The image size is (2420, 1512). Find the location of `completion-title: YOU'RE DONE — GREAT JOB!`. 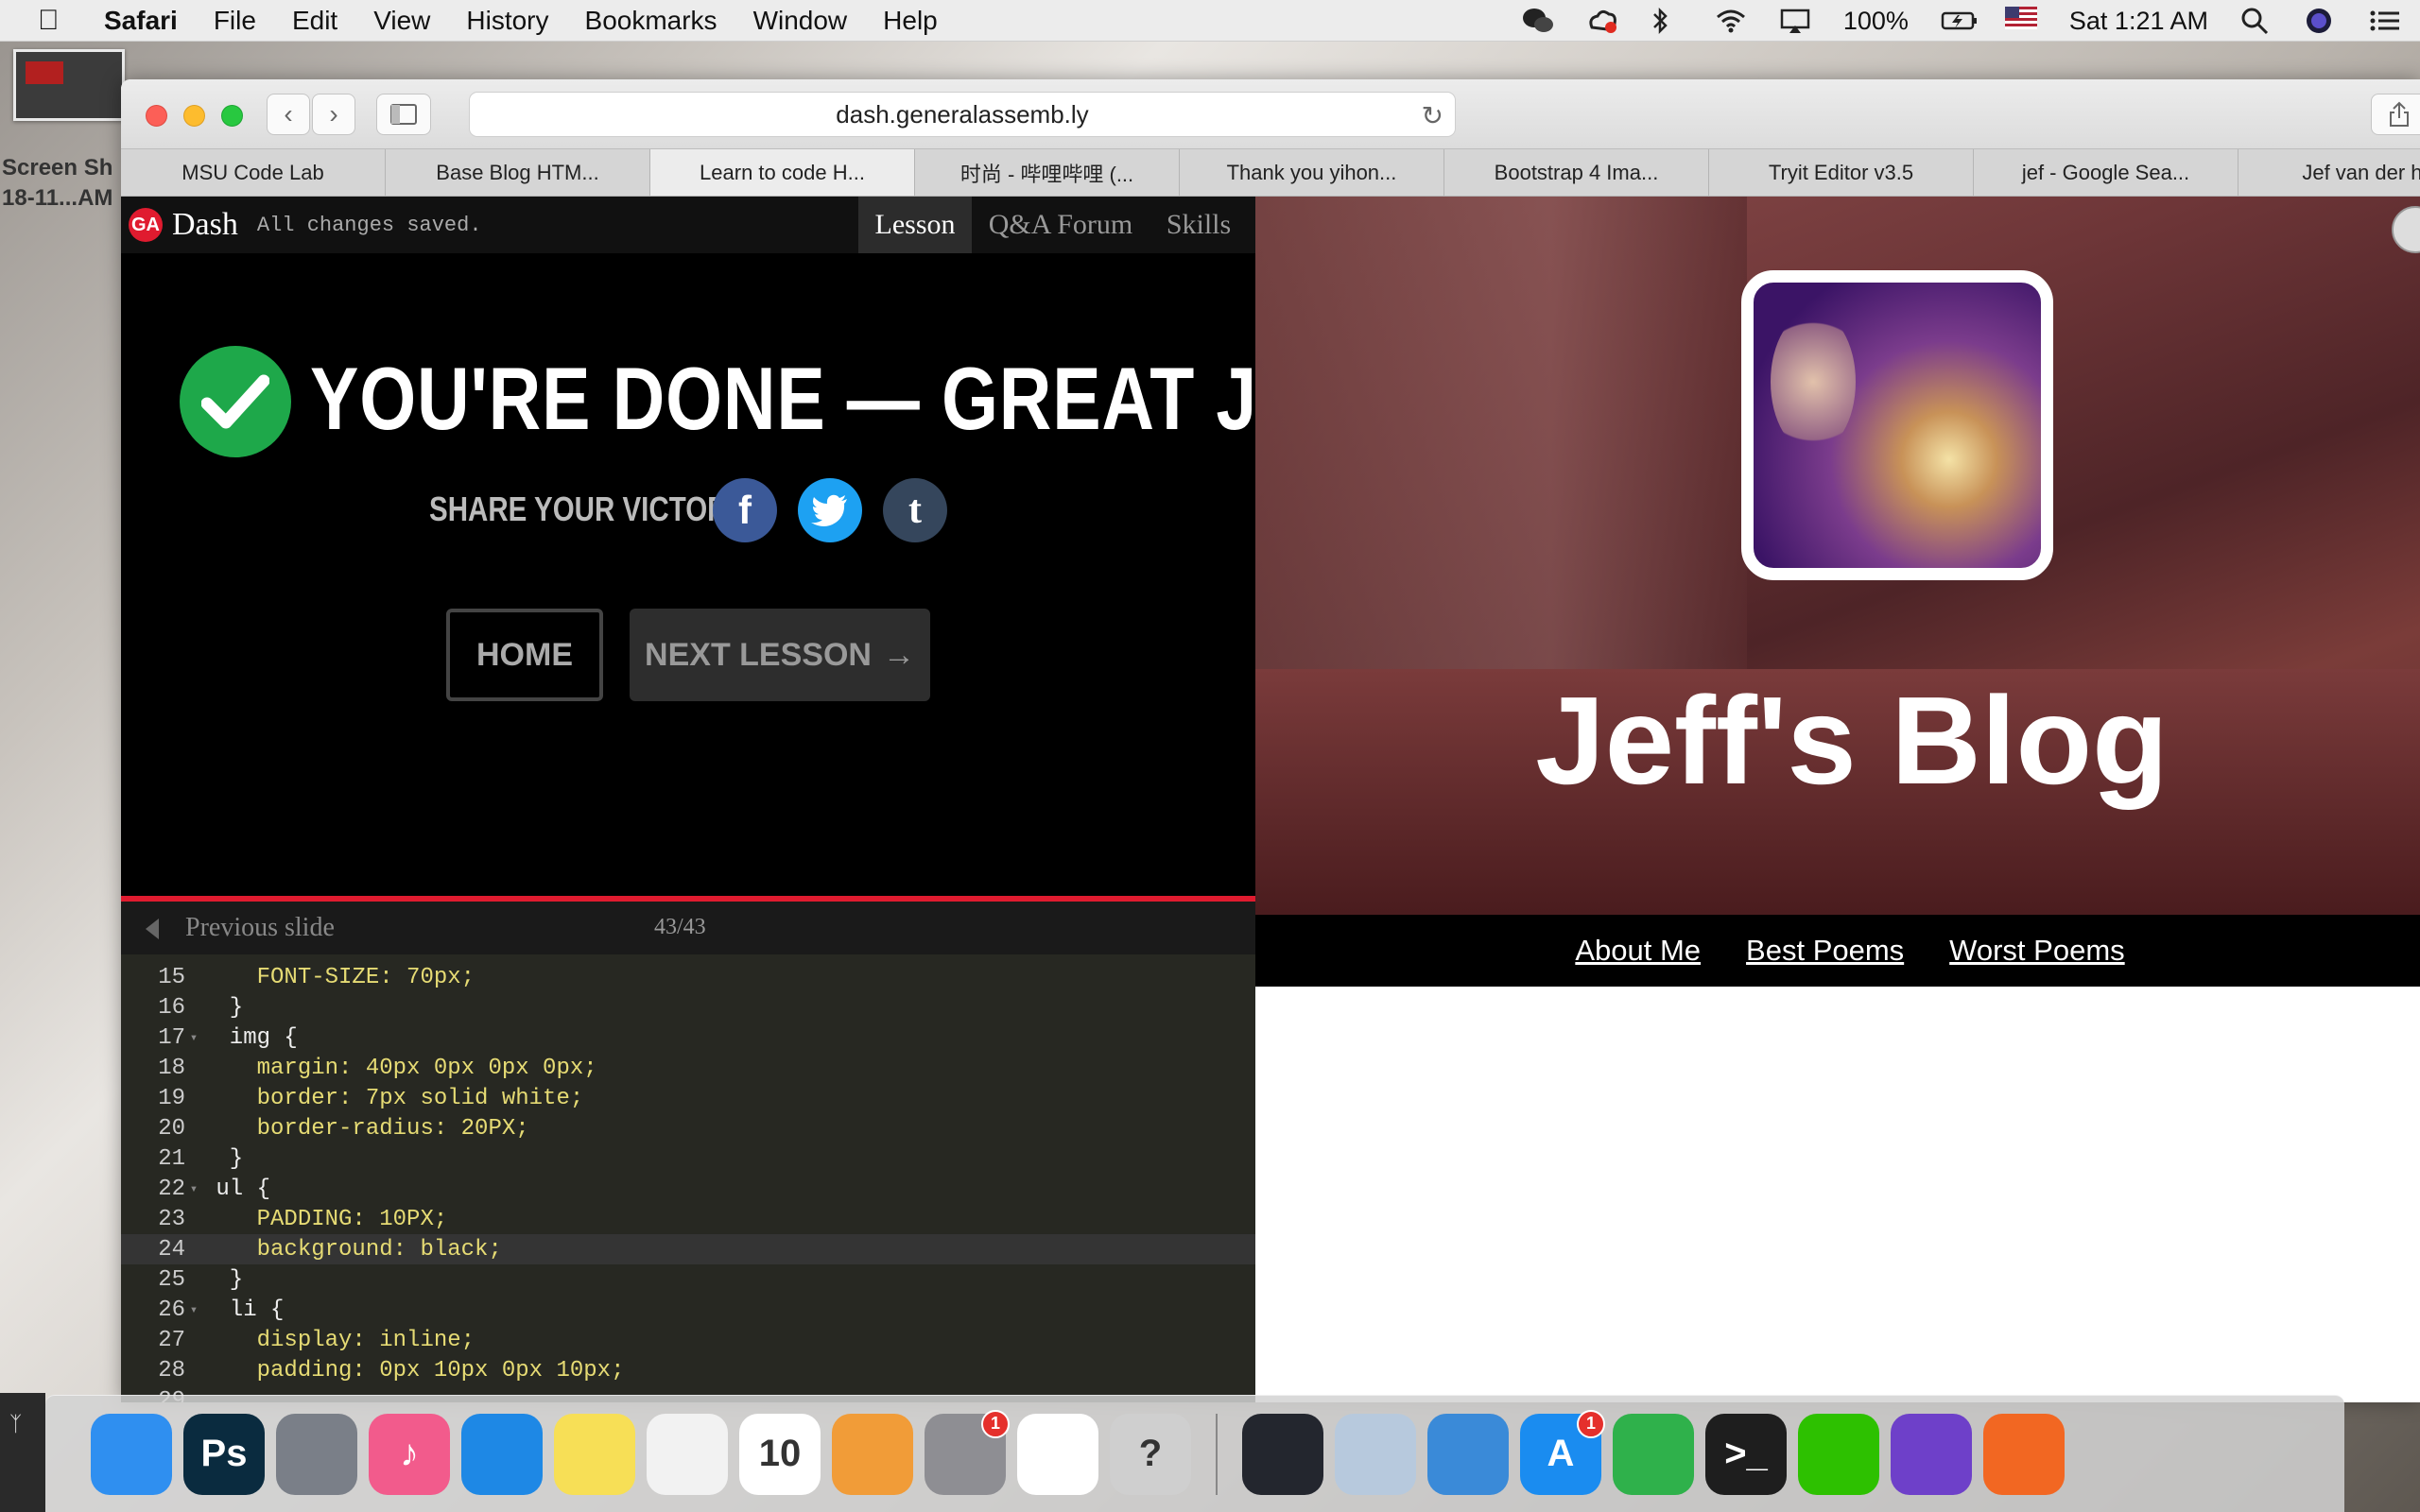

completion-title: YOU'RE DONE — GREAT JOB! is located at coordinates (851, 398).